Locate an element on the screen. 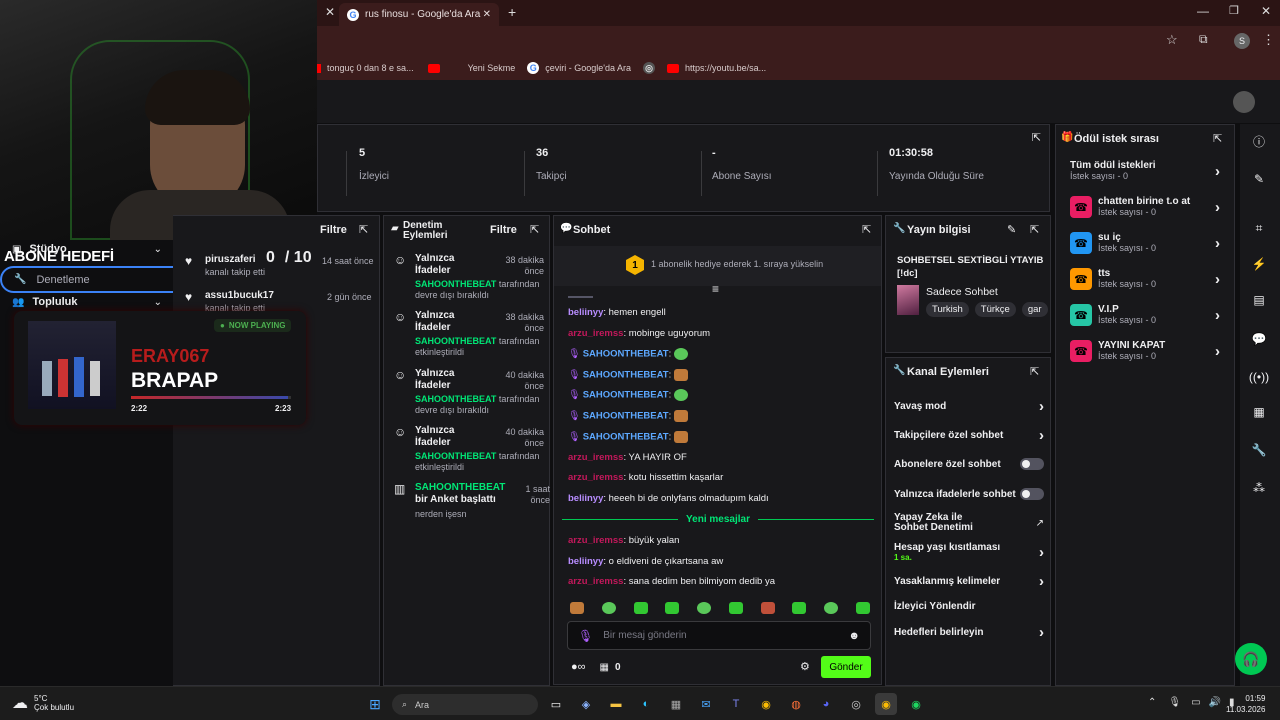  bookmark-star-icon: ☆ is located at coordinates (1172, 40).